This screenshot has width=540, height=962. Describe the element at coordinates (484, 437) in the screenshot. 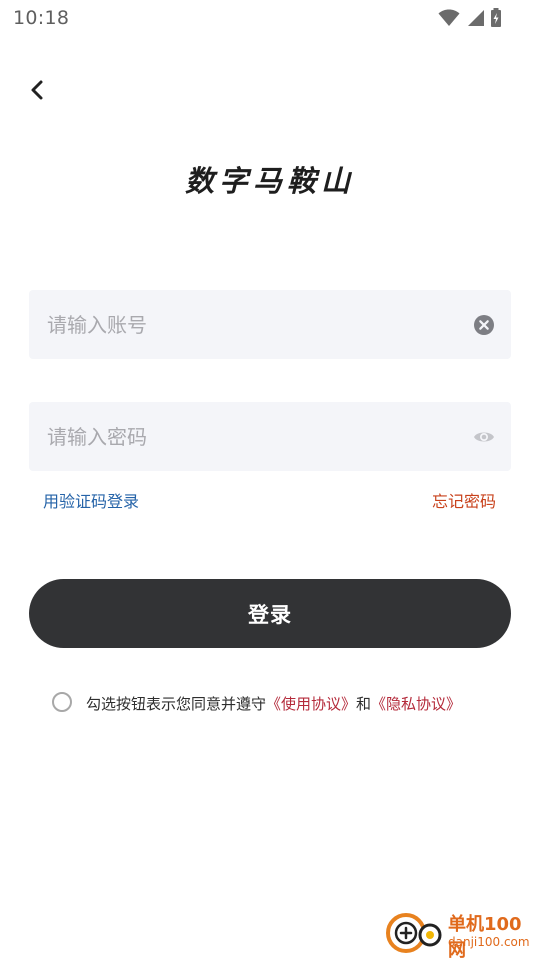

I see `eye-icon` at that location.